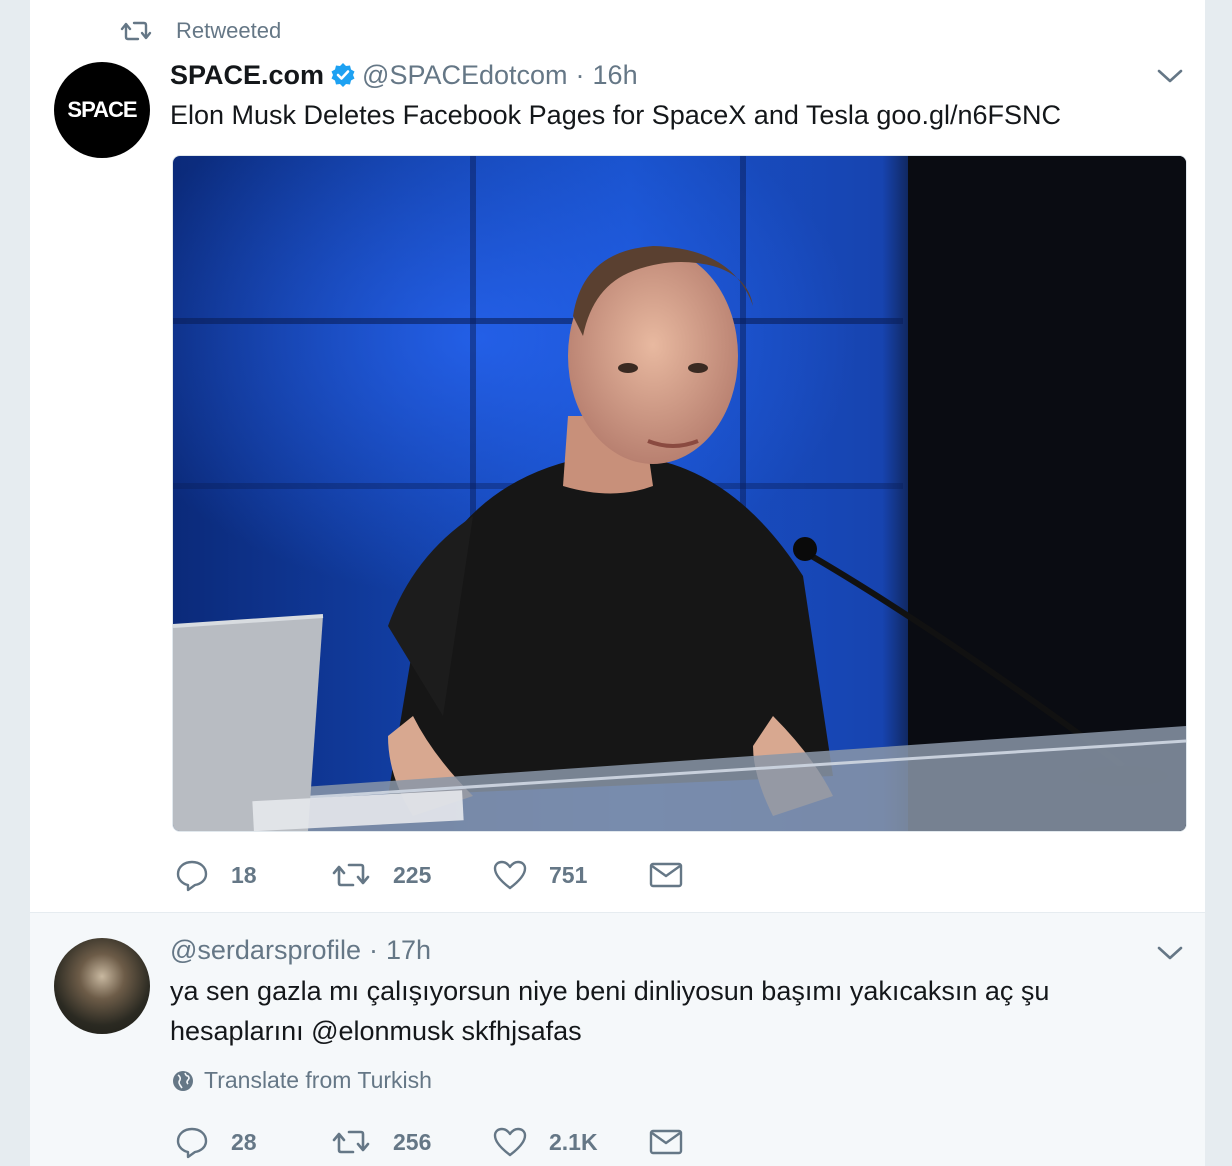  I want to click on reply-count: 18, so click(244, 874).